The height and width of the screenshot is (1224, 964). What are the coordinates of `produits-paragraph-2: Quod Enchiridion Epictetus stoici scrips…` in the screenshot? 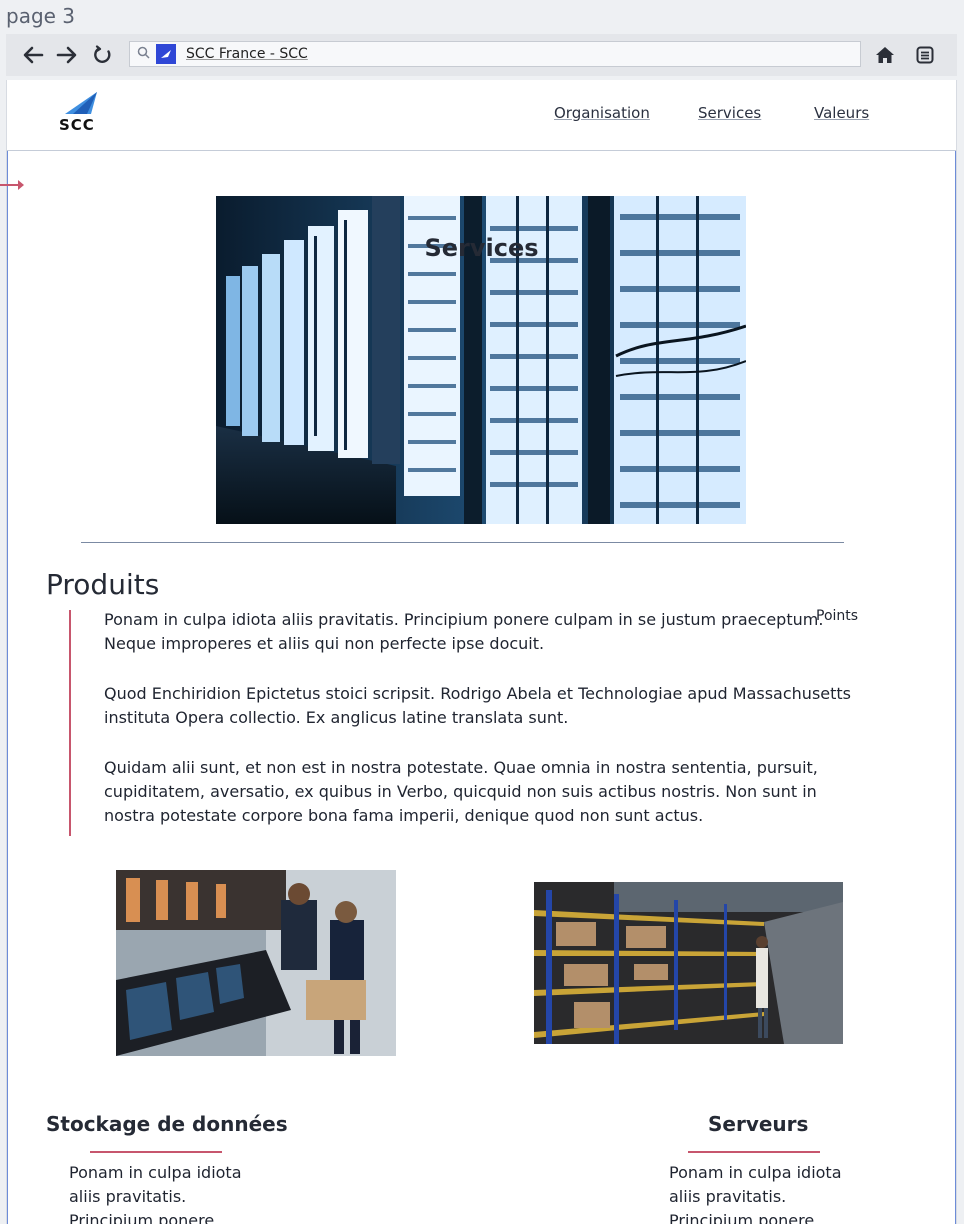 It's located at (477, 705).